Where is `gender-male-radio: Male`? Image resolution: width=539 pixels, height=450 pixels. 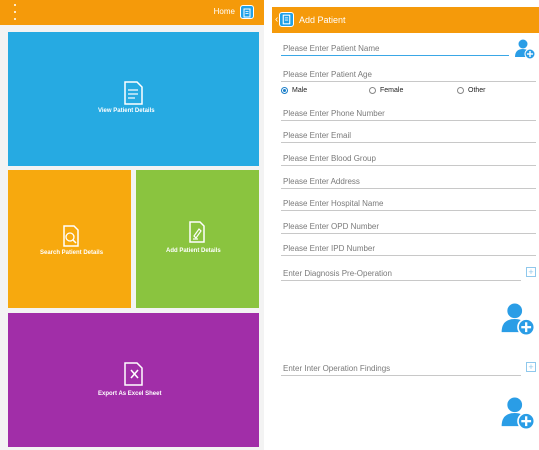
gender-male-radio: Male is located at coordinates (294, 90).